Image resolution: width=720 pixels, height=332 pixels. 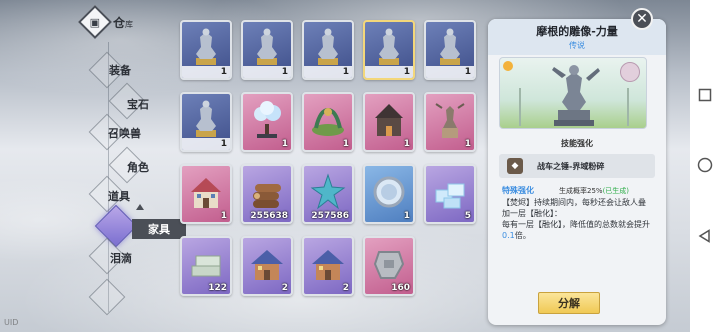 I want to click on menu-item-equipment: 装备, so click(x=120, y=70).